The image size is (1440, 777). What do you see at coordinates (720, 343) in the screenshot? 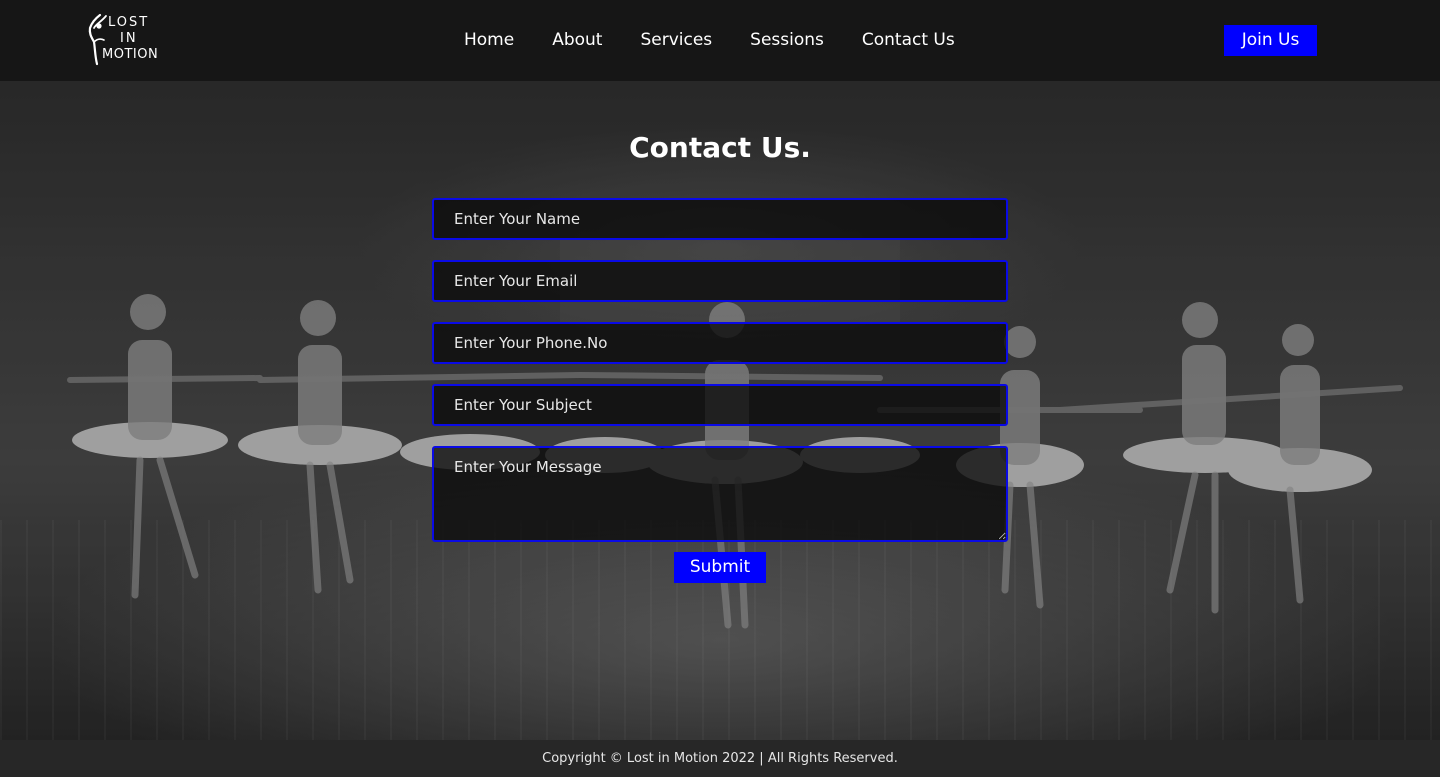
I see `phone-input` at bounding box center [720, 343].